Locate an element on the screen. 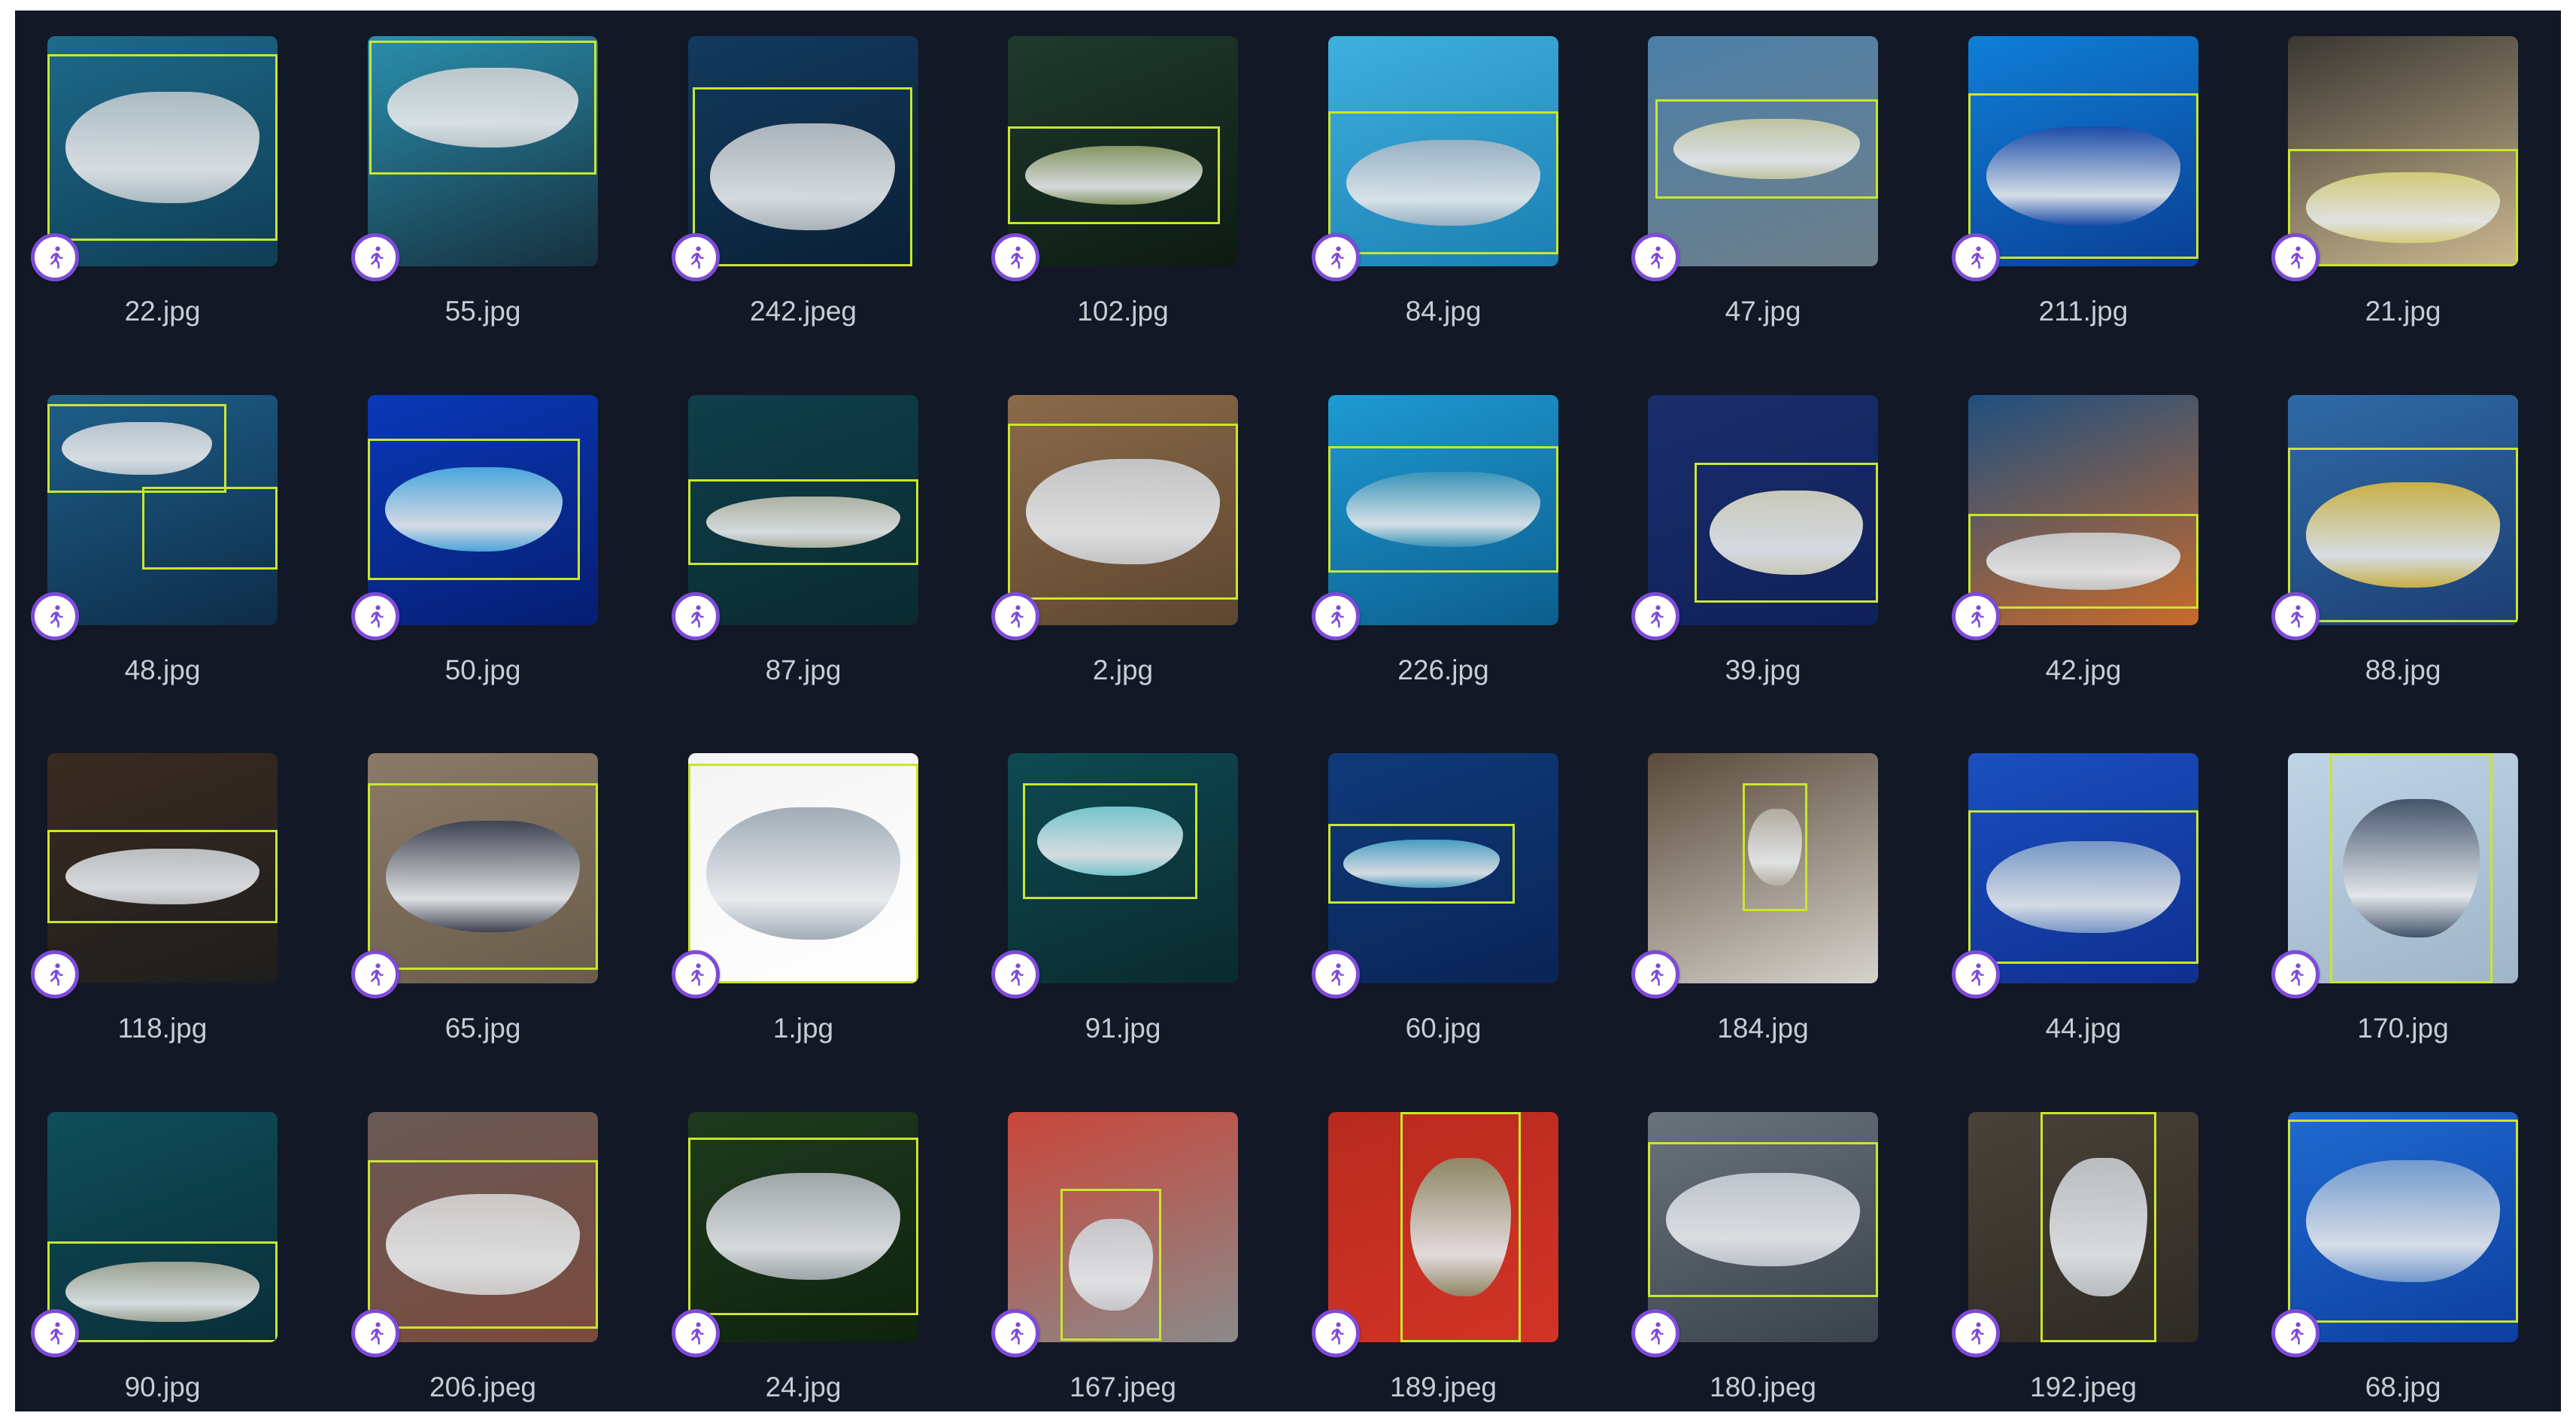 The height and width of the screenshot is (1422, 2576). image-filename: 170.jpg is located at coordinates (2403, 1028).